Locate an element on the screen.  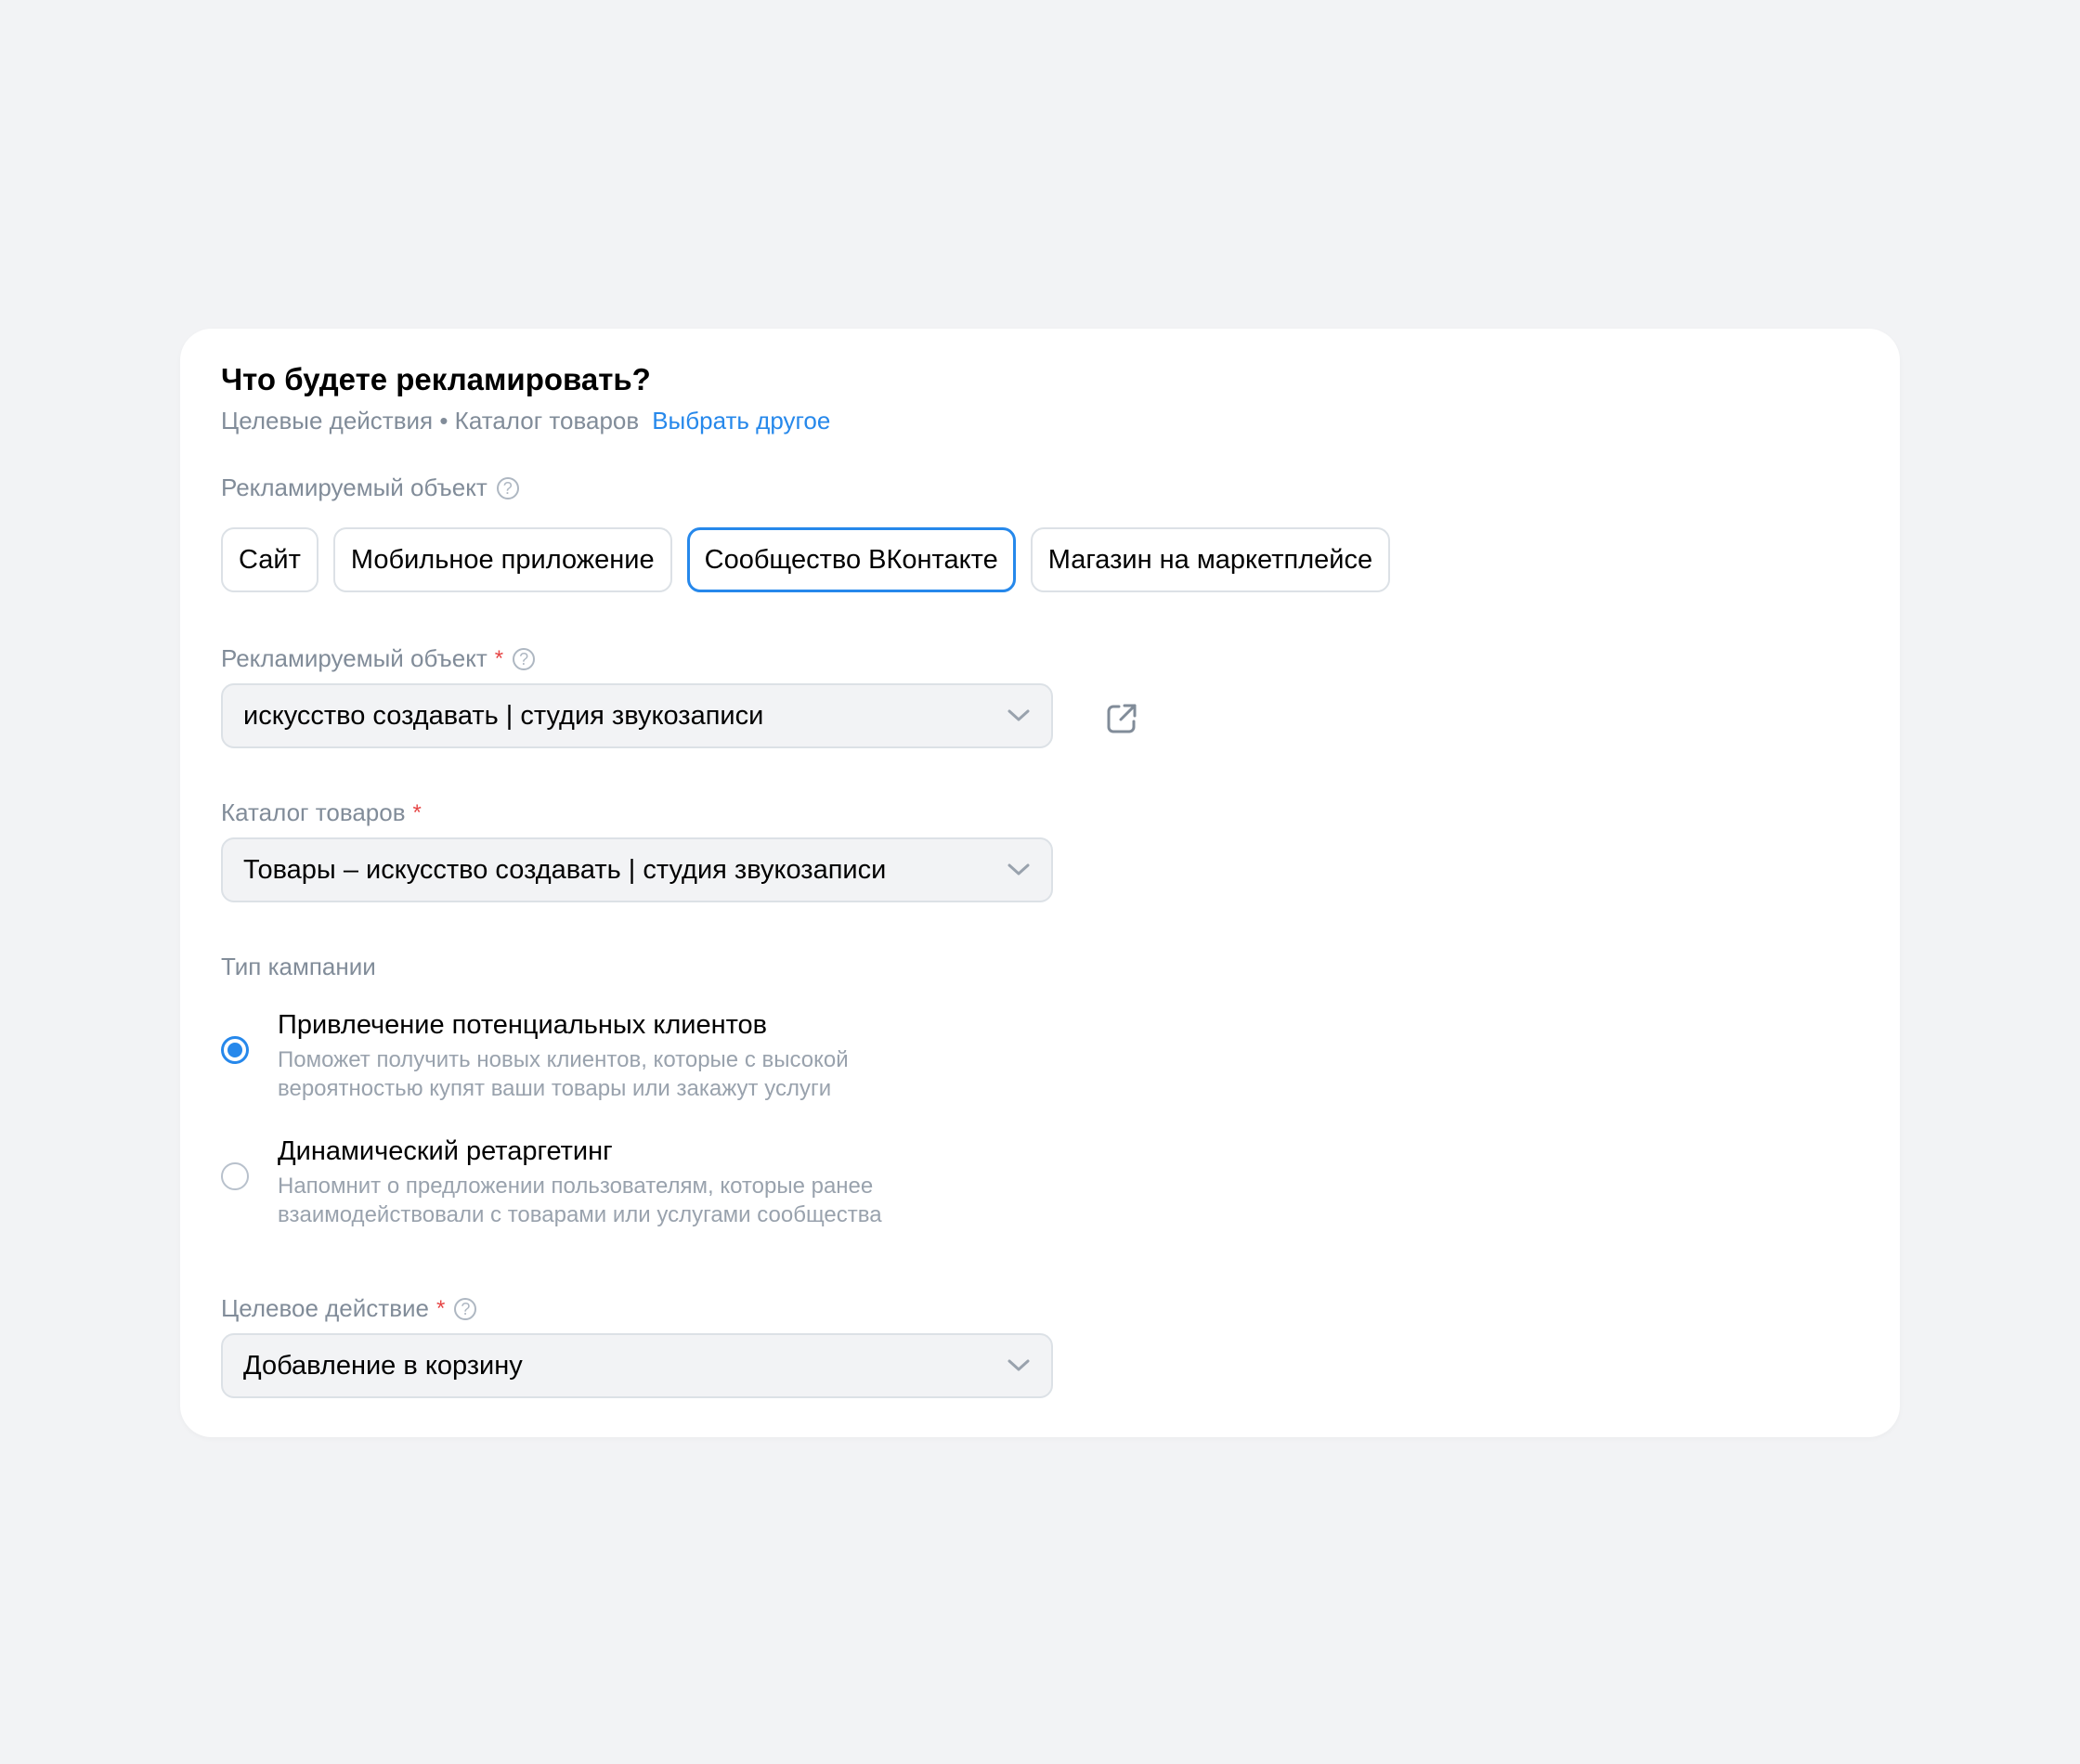
catalog-label: Каталог товаров * is located at coordinates (321, 812).